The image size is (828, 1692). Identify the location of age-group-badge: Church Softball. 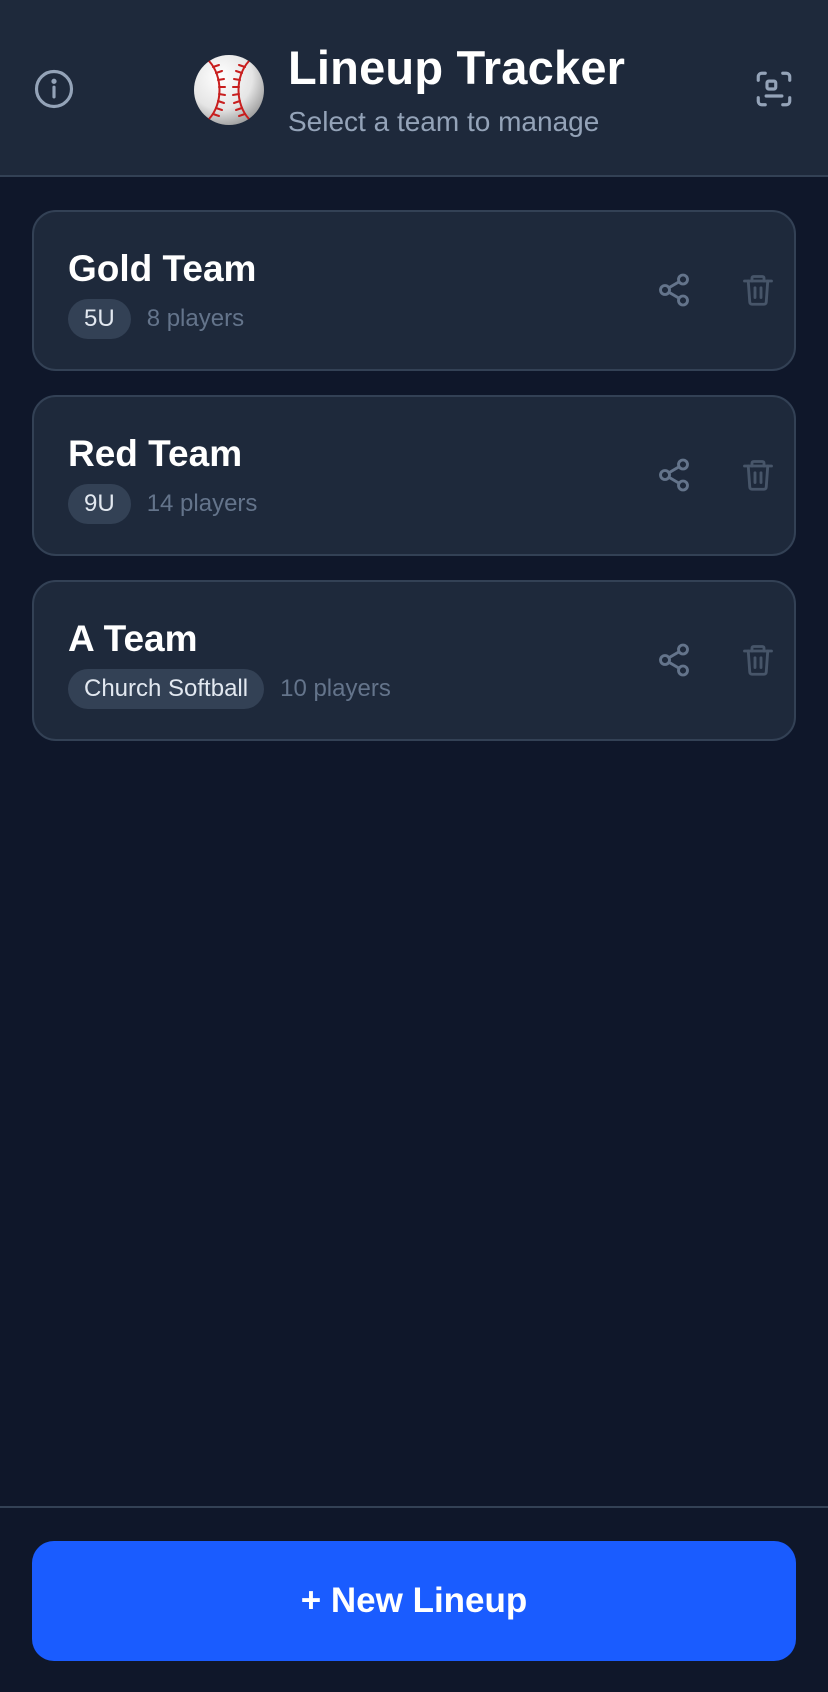
(166, 689).